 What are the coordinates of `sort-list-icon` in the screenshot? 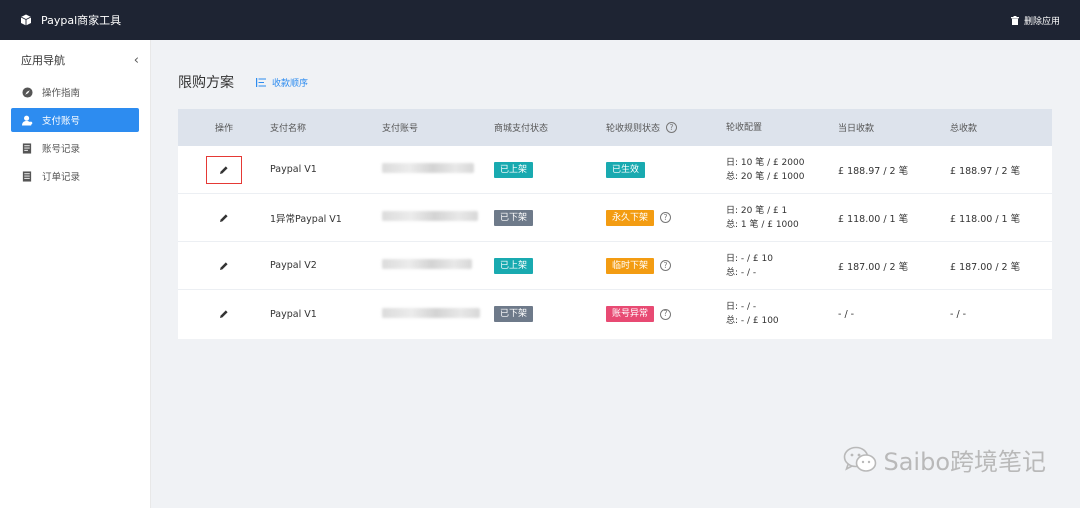 It's located at (261, 82).